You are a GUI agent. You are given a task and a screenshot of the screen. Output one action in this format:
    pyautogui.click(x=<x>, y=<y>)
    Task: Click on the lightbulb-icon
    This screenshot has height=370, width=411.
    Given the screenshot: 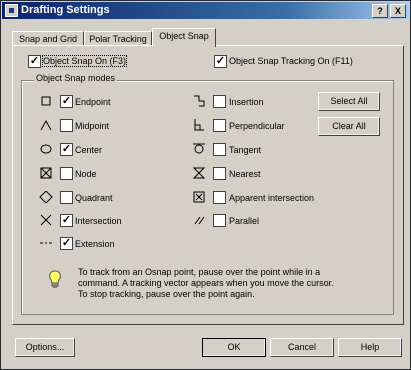 What is the action you would take?
    pyautogui.click(x=55, y=279)
    